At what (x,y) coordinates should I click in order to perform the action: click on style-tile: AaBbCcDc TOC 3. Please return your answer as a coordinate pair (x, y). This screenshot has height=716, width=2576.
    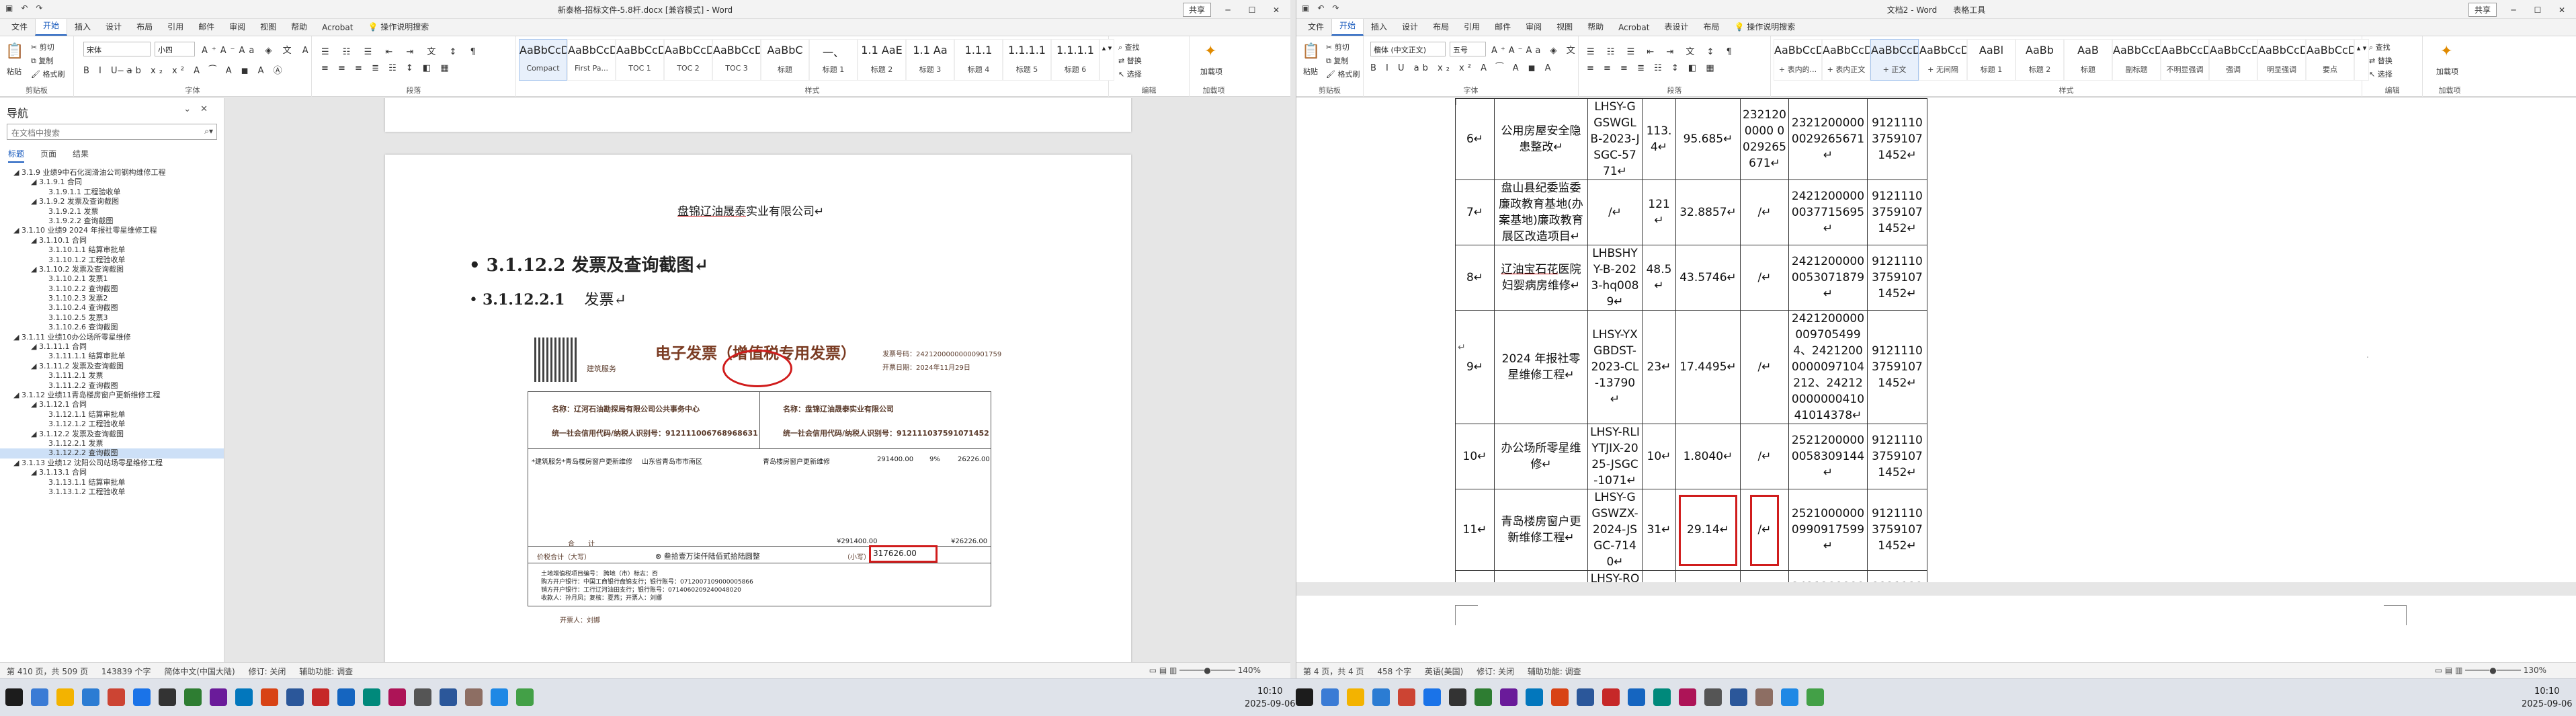
    Looking at the image, I should click on (736, 60).